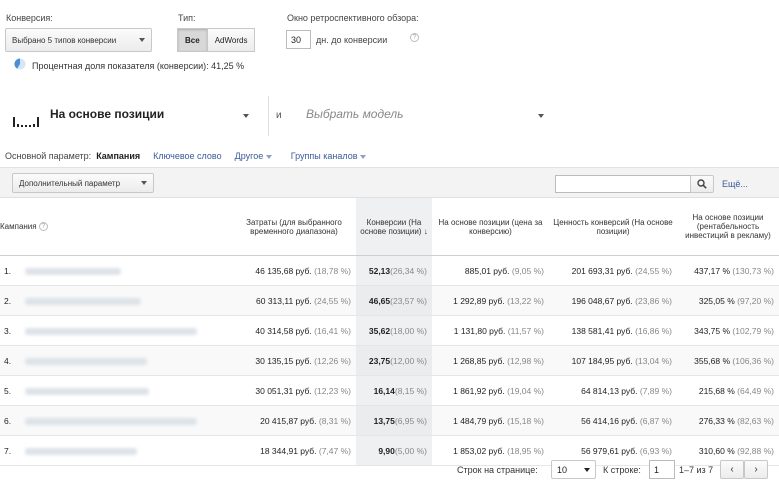  I want to click on type-adwords-button: AdWords, so click(231, 40).